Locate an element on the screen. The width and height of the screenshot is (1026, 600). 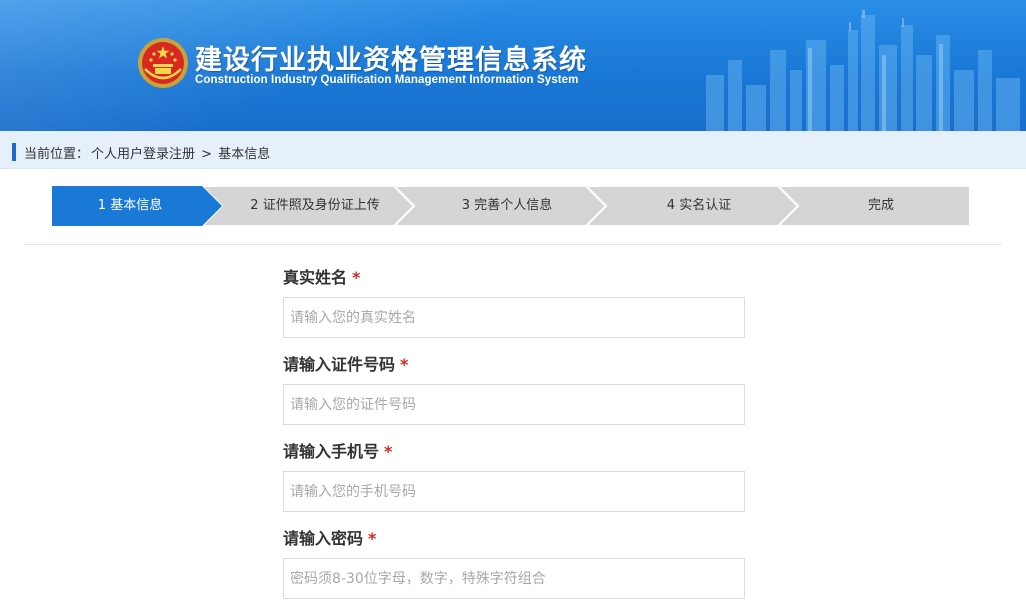
registration-steps: 1 基本信息 2 证件照及身份证上传 3 完善个人信息 4 实名认证 完成 is located at coordinates (511, 206).